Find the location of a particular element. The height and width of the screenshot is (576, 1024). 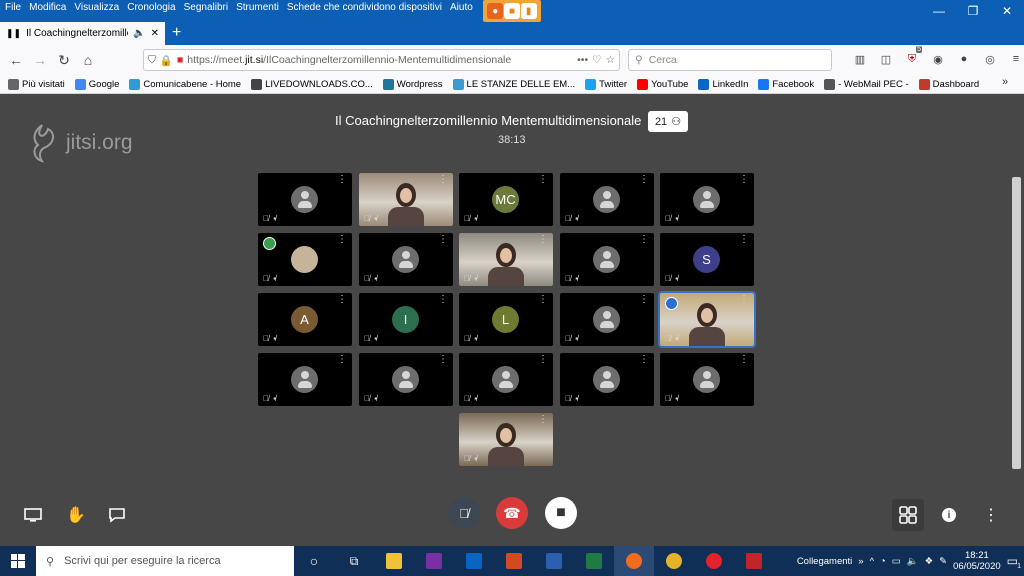

hangup-button: ☎ is located at coordinates (512, 513).